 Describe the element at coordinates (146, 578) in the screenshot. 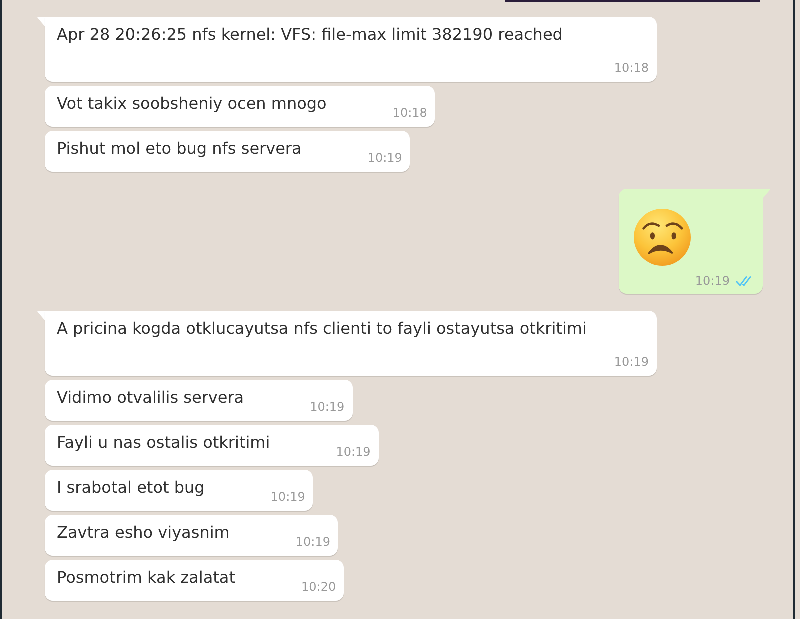

I see `message-text: Posmotrim kak zalatat` at that location.